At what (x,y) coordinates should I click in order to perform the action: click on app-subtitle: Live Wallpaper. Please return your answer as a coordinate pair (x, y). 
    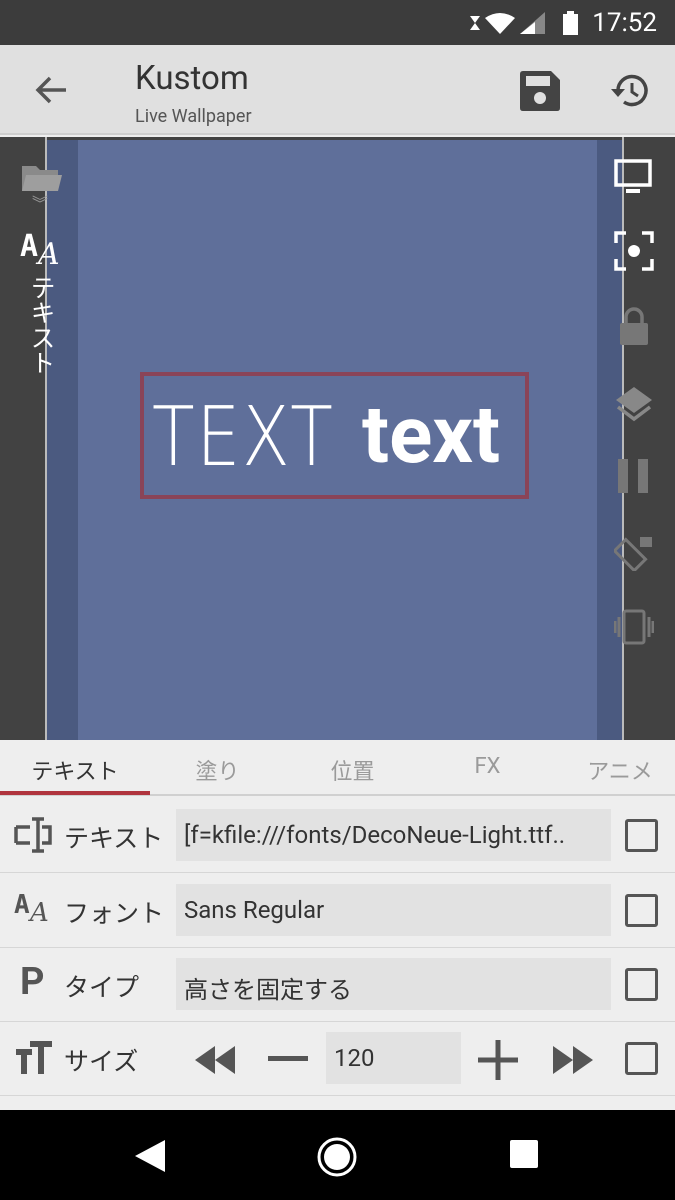
    Looking at the image, I should click on (193, 116).